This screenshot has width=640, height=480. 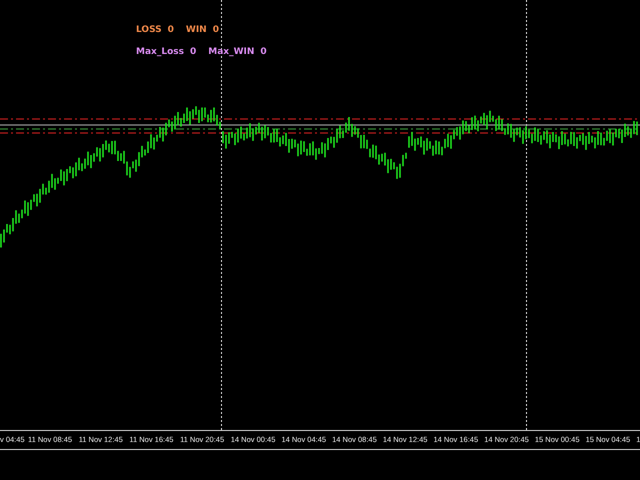 What do you see at coordinates (231, 52) in the screenshot?
I see `stat-label: Max_WIN` at bounding box center [231, 52].